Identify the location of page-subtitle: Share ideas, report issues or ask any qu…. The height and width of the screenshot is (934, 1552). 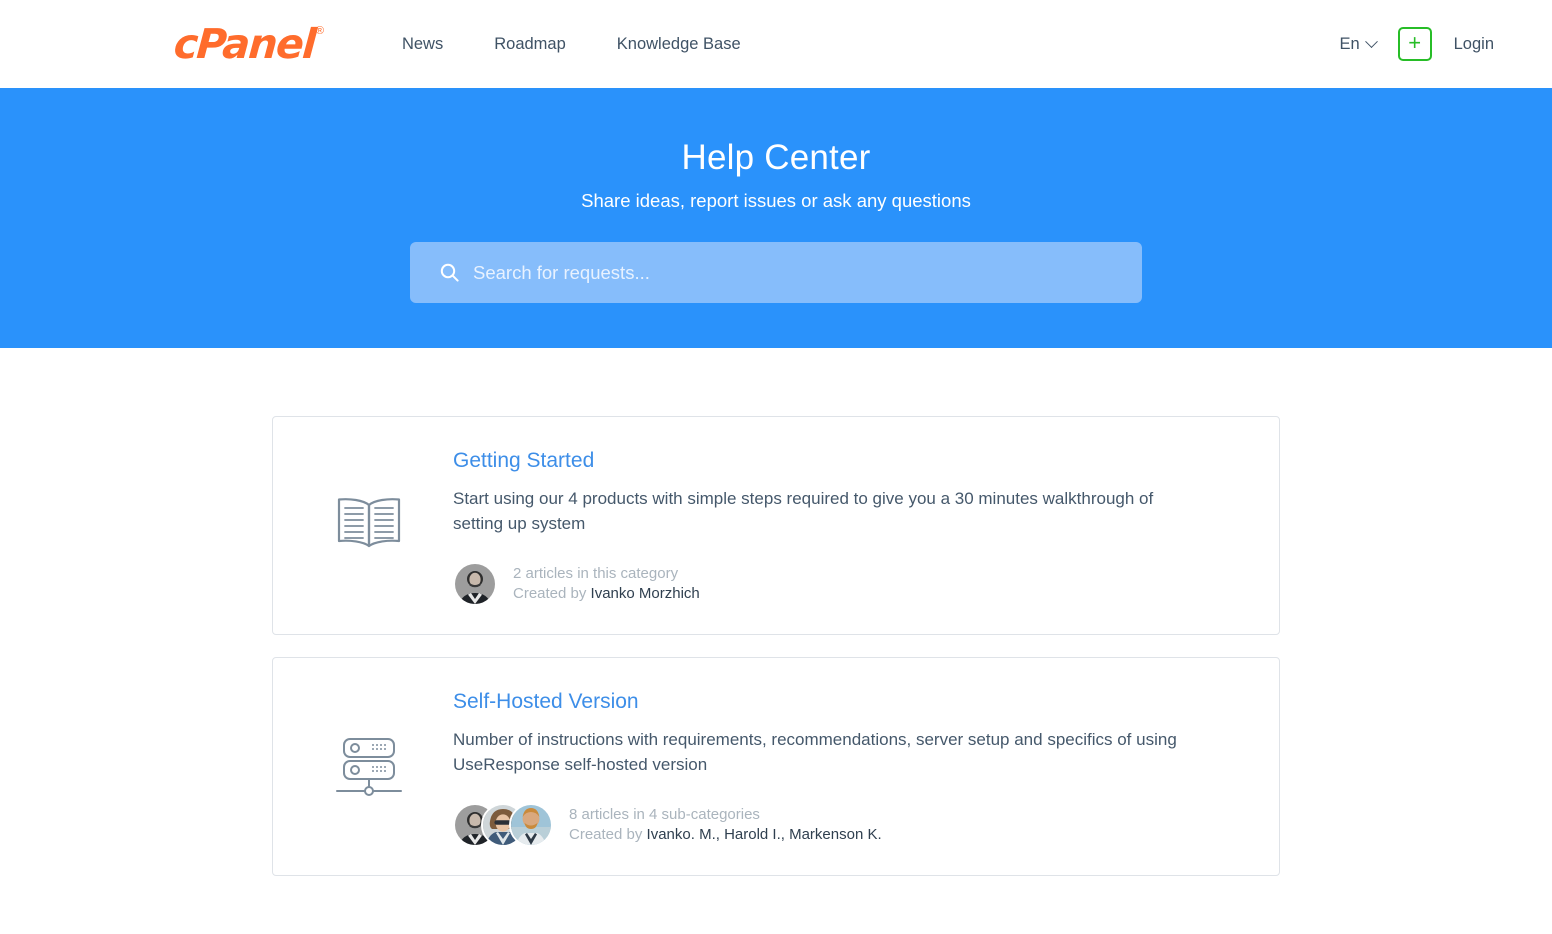
(776, 200).